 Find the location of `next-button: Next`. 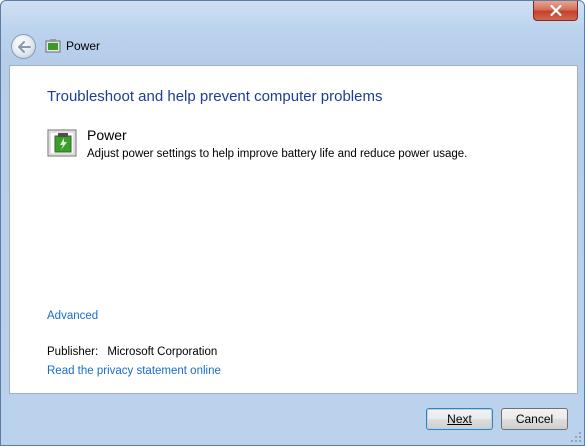

next-button: Next is located at coordinates (459, 419).